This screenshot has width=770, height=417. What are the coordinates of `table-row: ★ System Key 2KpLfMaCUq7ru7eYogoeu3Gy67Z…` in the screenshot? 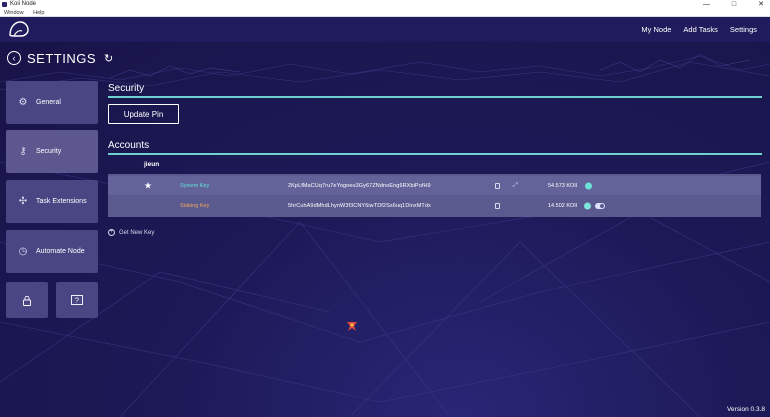 It's located at (434, 185).